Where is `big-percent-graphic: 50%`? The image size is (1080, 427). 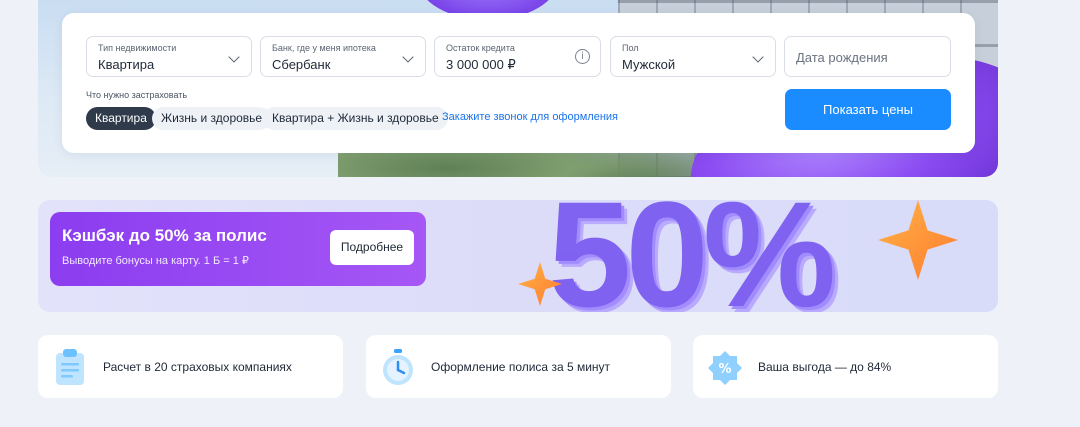 big-percent-graphic: 50% is located at coordinates (692, 256).